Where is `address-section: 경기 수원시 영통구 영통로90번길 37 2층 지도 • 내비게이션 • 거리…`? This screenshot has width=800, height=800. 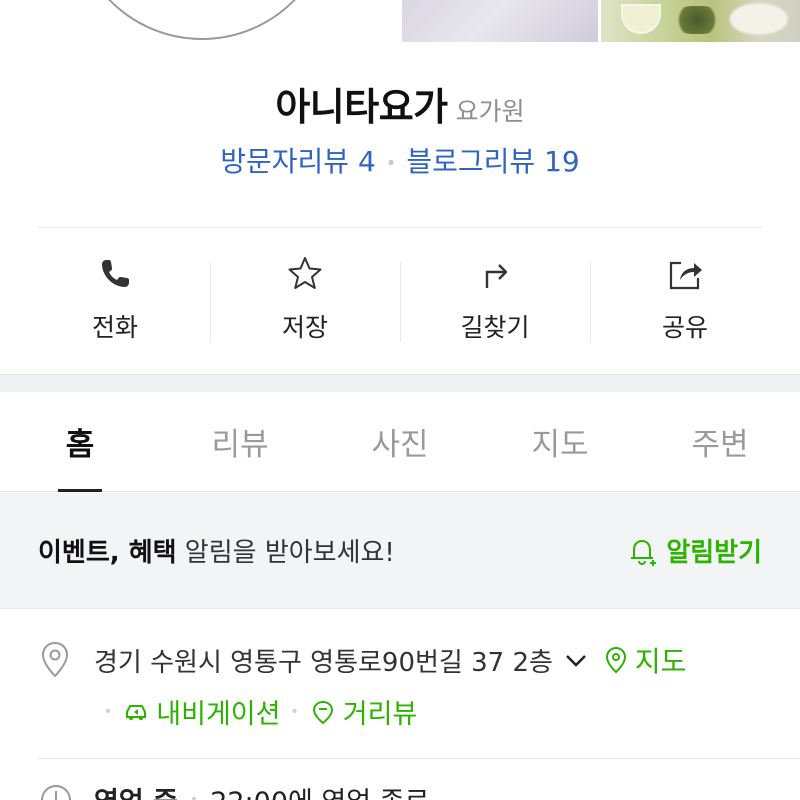 address-section: 경기 수원시 영통구 영통로90번길 37 2층 지도 • 내비게이션 • 거리… is located at coordinates (408, 685).